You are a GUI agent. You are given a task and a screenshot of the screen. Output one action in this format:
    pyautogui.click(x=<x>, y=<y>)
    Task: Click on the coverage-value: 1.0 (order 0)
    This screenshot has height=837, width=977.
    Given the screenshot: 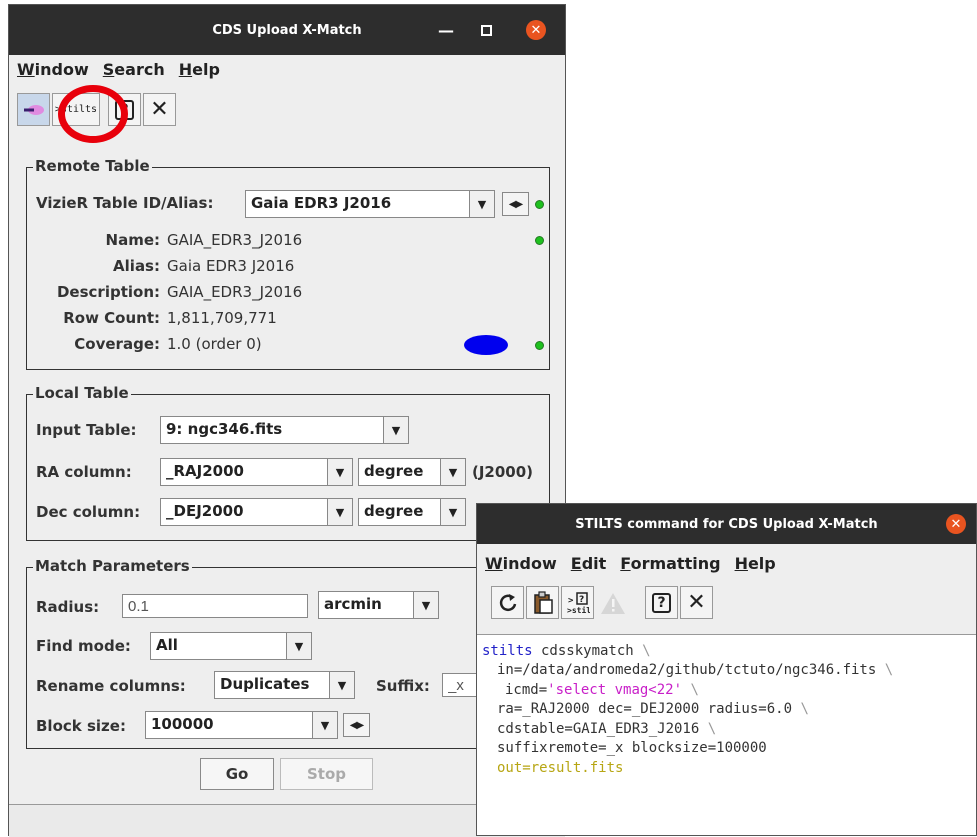 What is the action you would take?
    pyautogui.click(x=214, y=344)
    